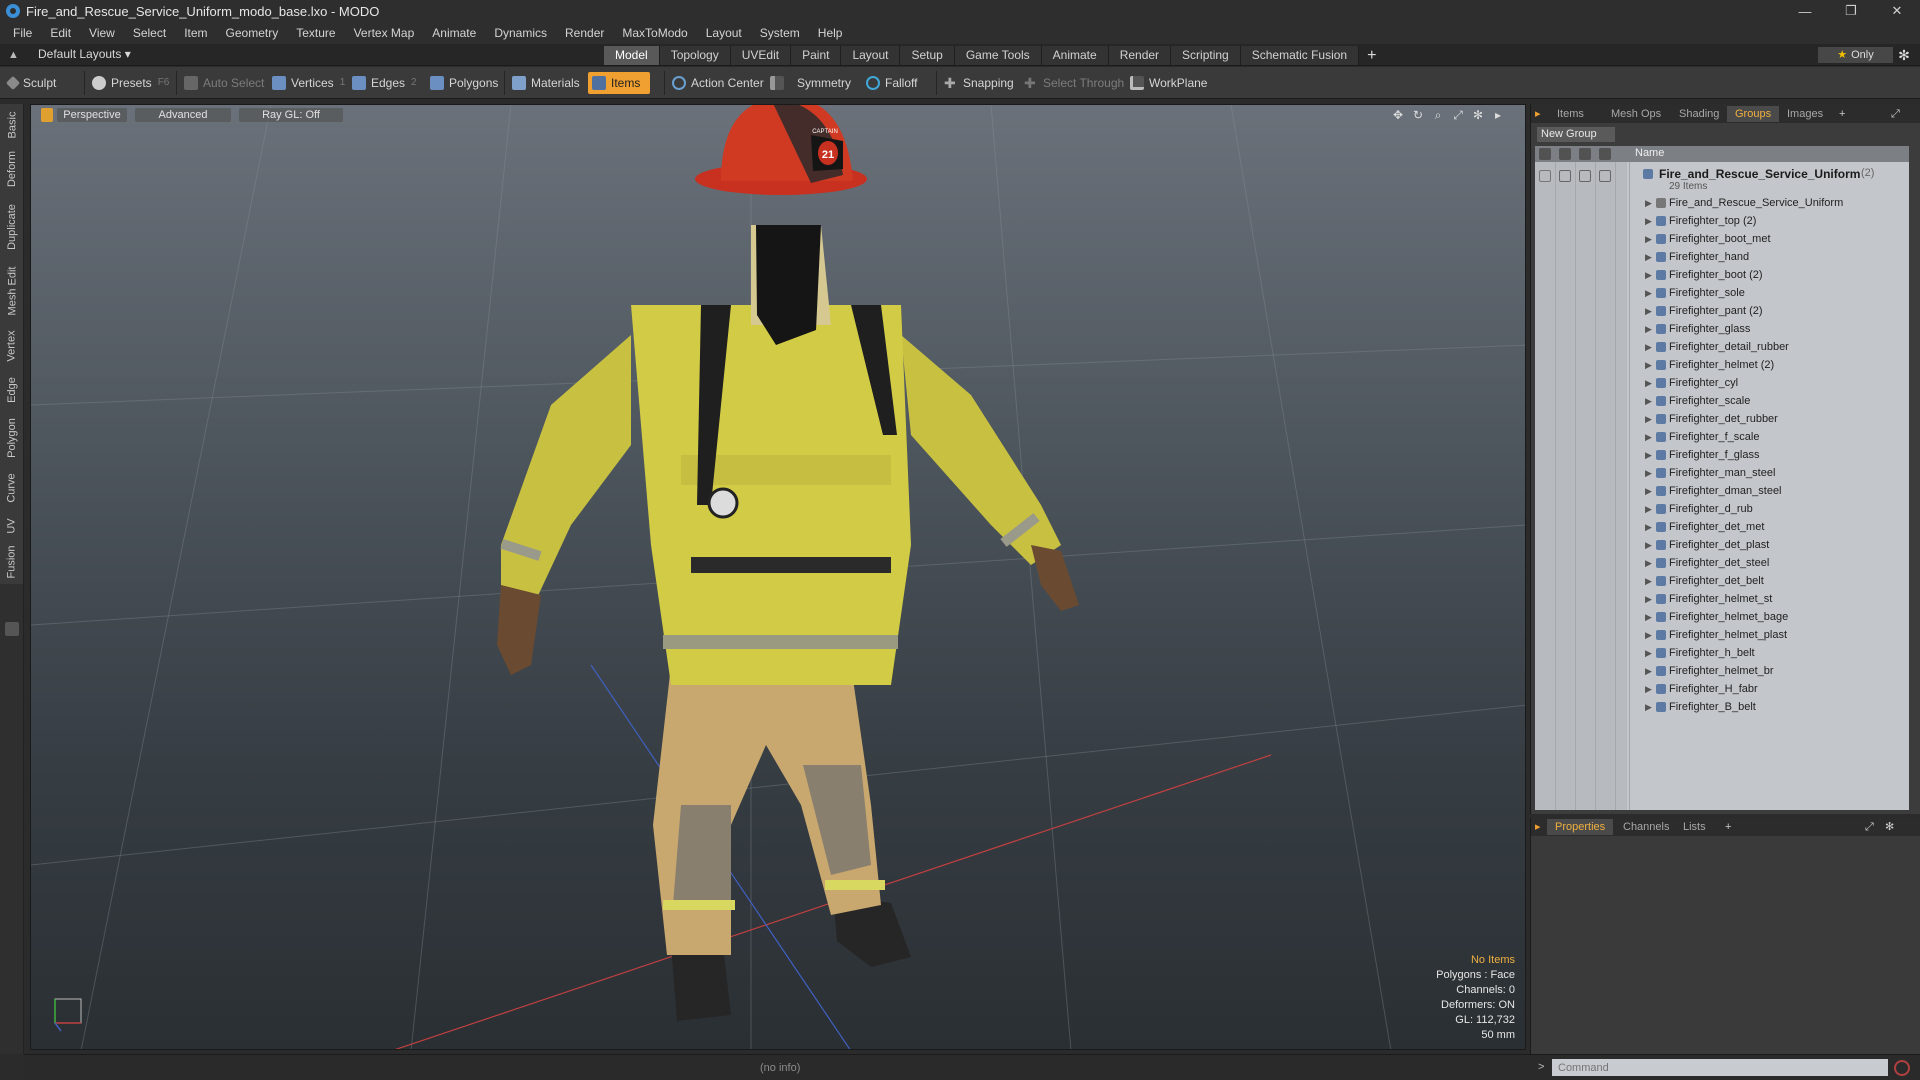 This screenshot has height=1080, width=1920. I want to click on select-column-icon, so click(1605, 154).